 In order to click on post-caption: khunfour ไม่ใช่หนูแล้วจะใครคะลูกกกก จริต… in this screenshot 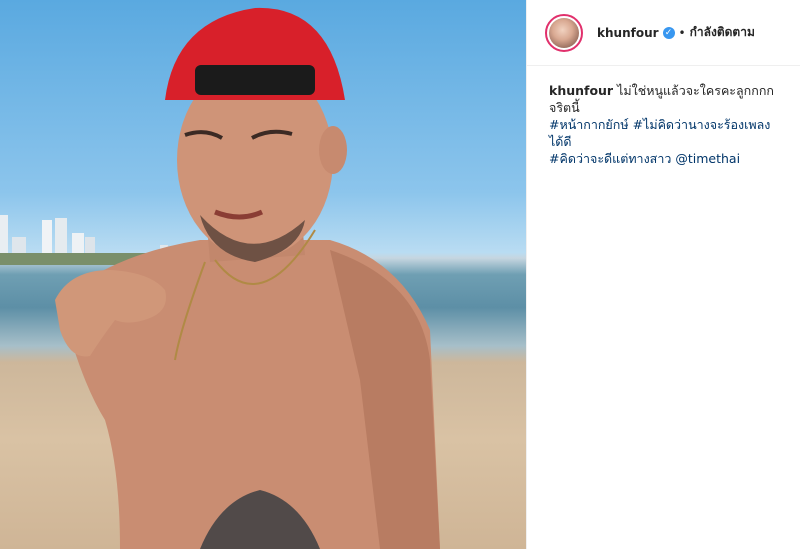, I will do `click(663, 116)`.